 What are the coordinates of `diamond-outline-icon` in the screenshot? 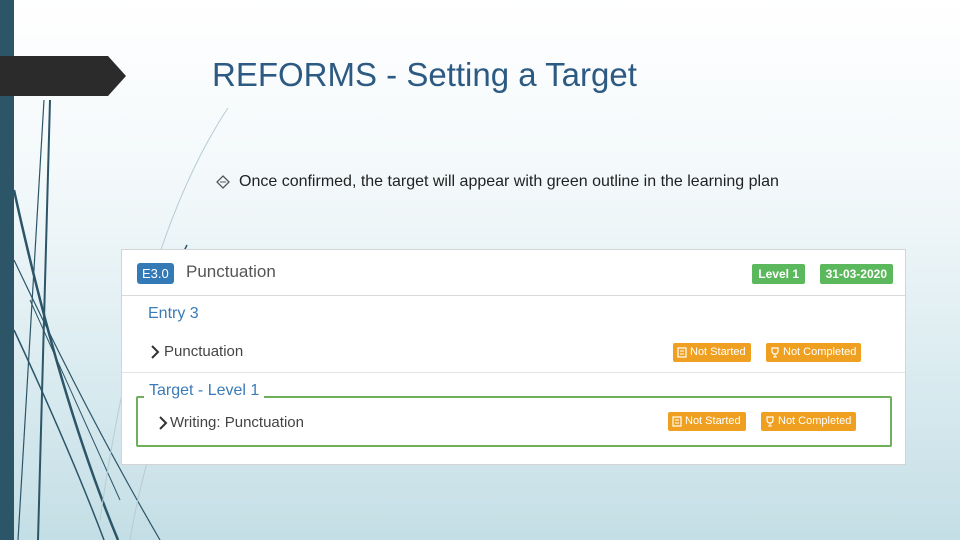 It's located at (223, 182).